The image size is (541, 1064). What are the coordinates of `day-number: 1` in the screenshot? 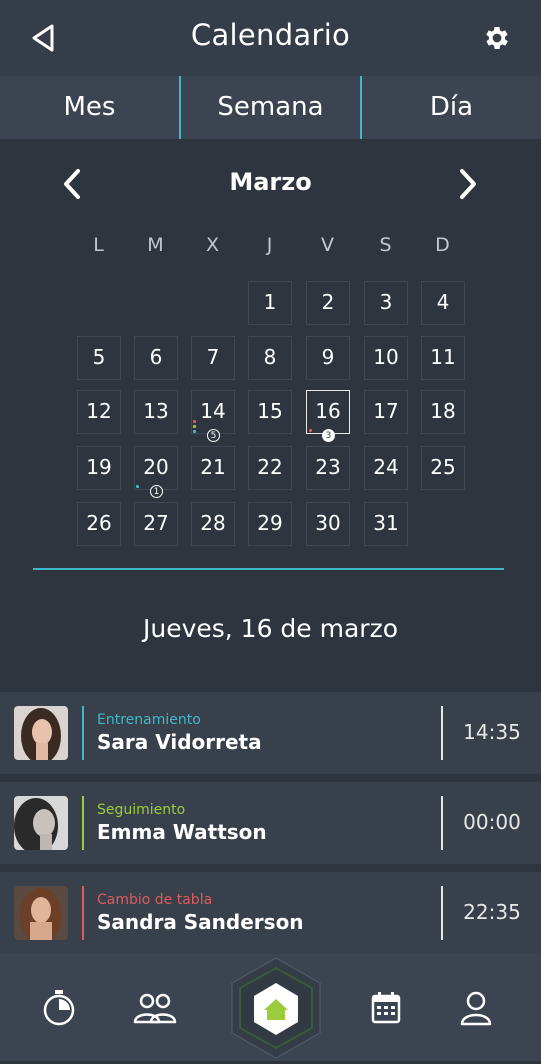 It's located at (270, 302).